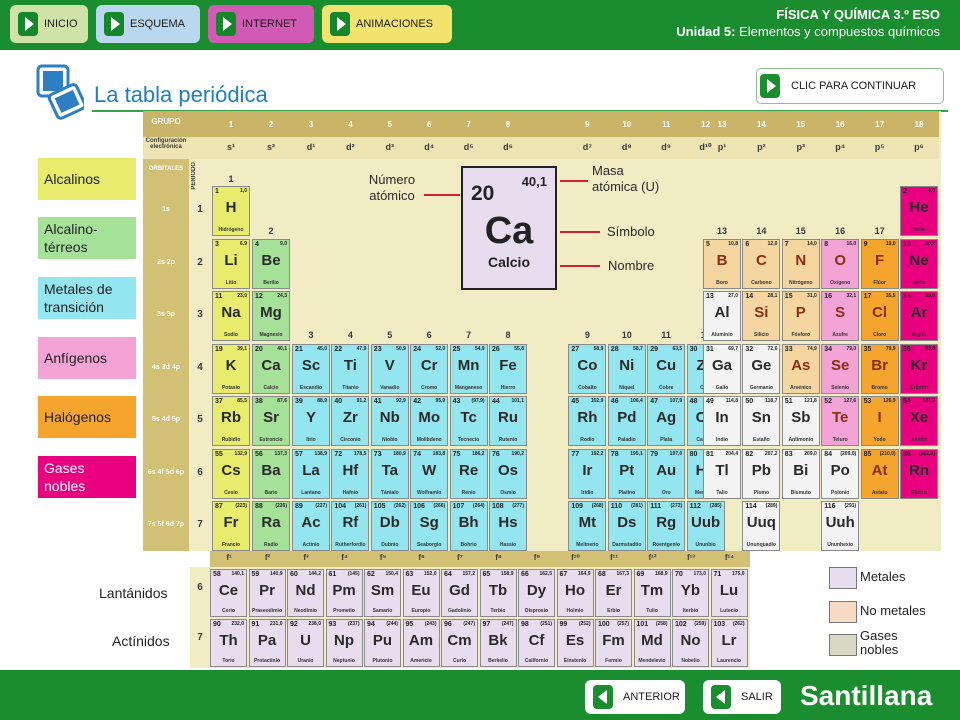 The image size is (960, 720). Describe the element at coordinates (800, 421) in the screenshot. I see `element-sb: 51 121,8 Sb Antimonio` at that location.